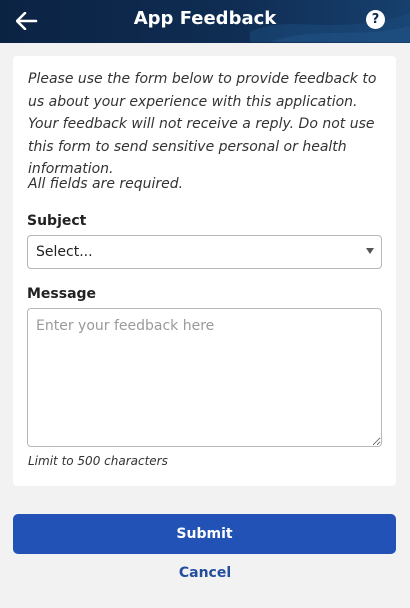  Describe the element at coordinates (204, 534) in the screenshot. I see `submit-button: Submit` at that location.